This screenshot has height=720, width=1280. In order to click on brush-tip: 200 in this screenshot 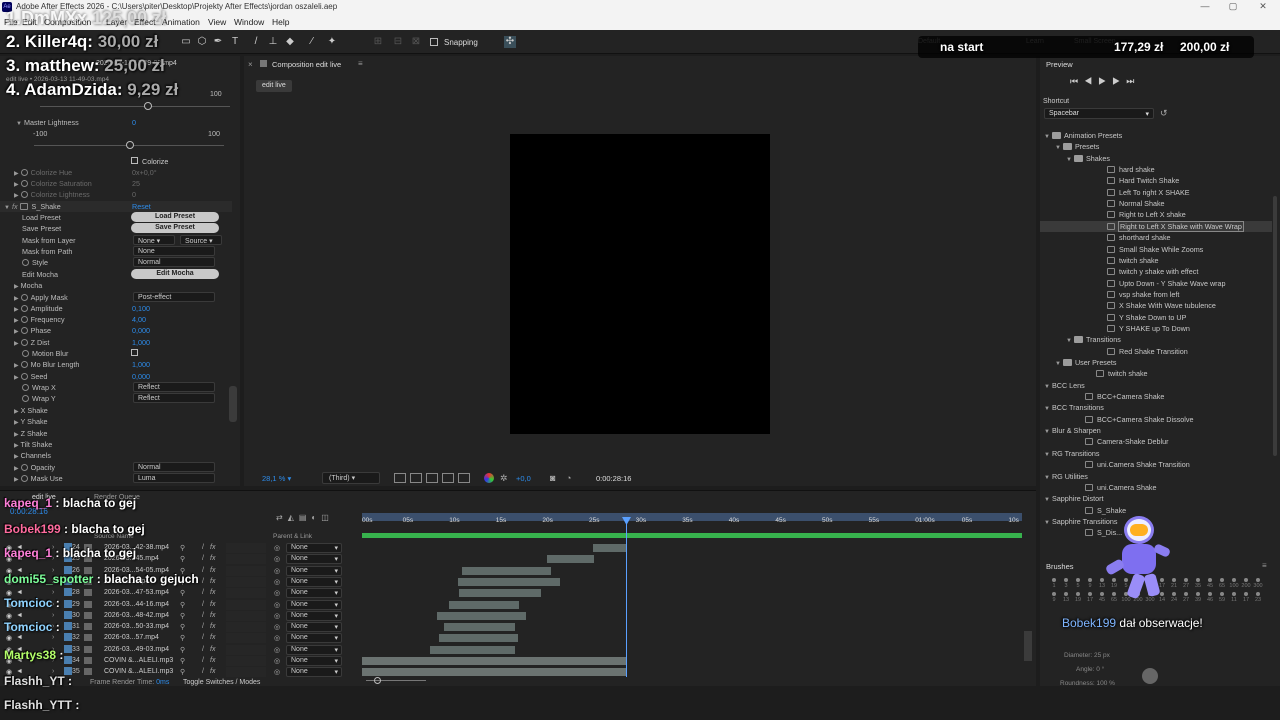, I will do `click(1246, 583)`.